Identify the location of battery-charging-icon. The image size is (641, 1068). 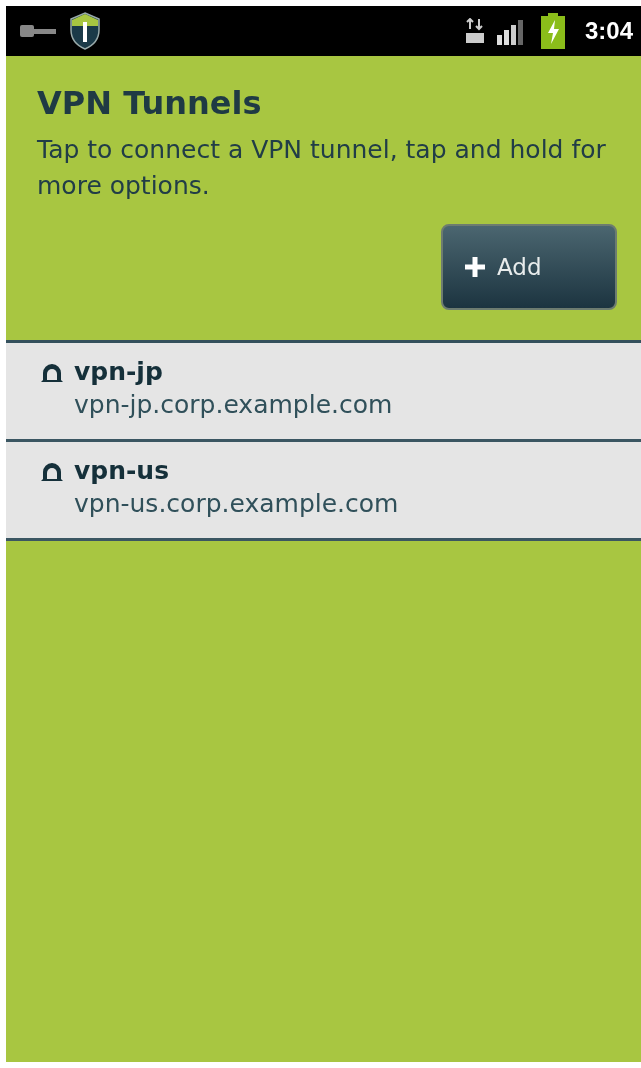
(552, 31).